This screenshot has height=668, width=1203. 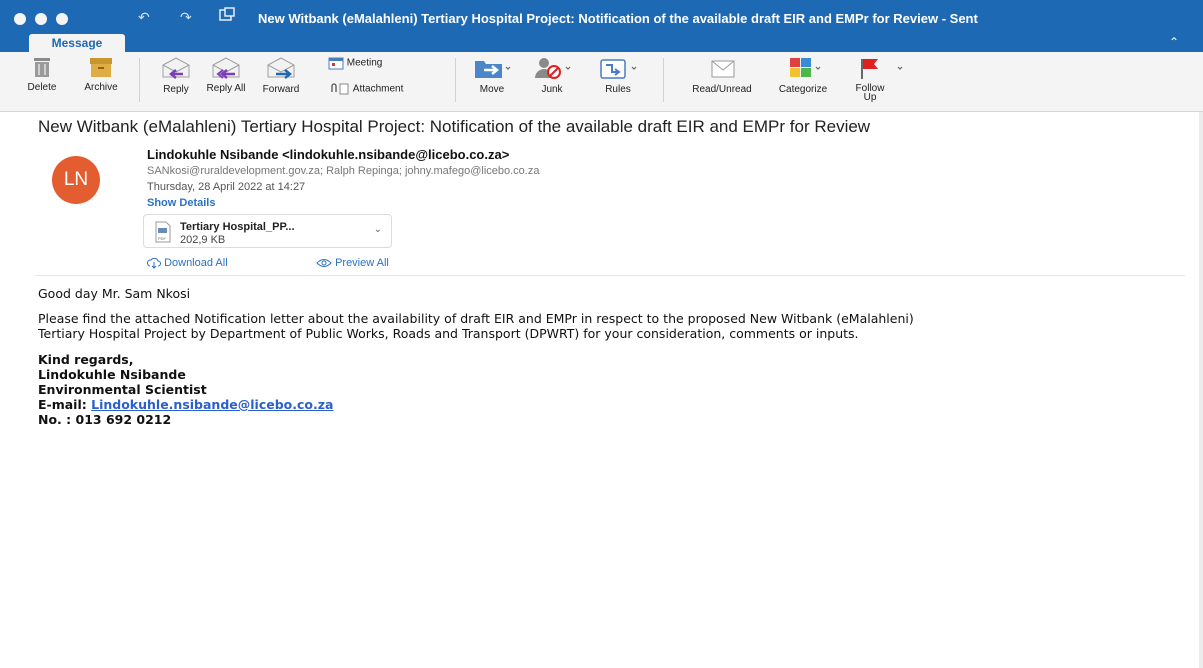 I want to click on categorize-icon, so click(x=805, y=67).